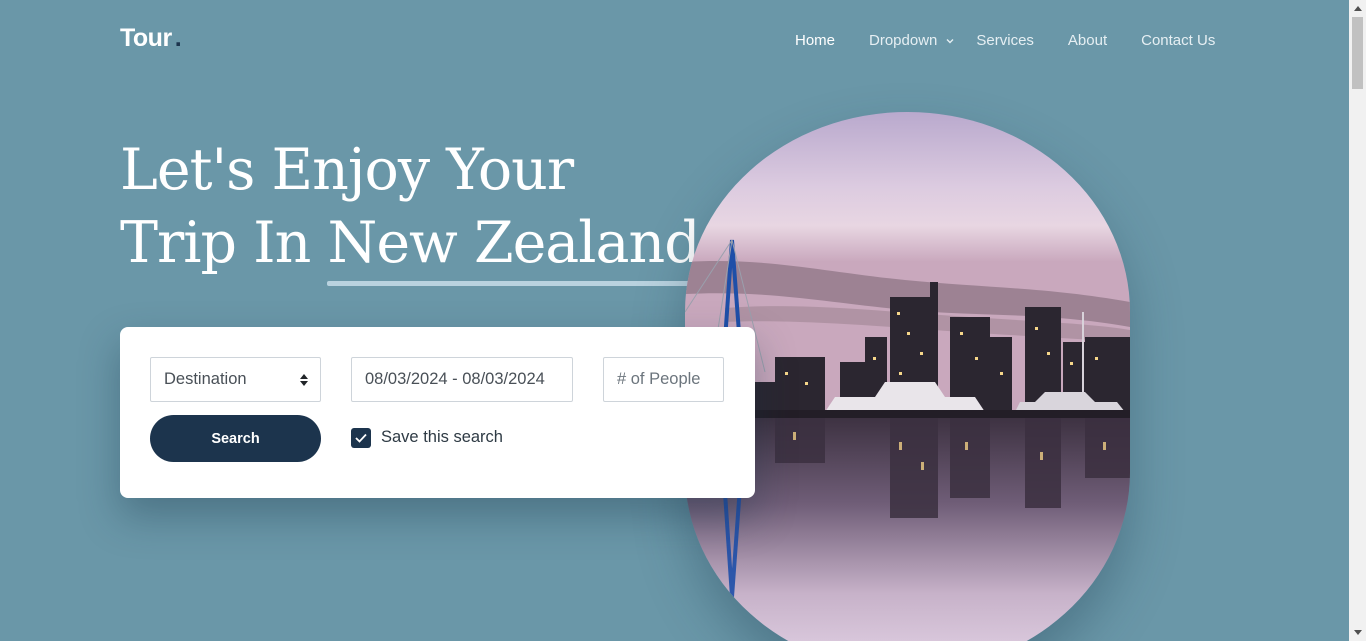 The image size is (1366, 641). I want to click on brand-name: Tour, so click(146, 38).